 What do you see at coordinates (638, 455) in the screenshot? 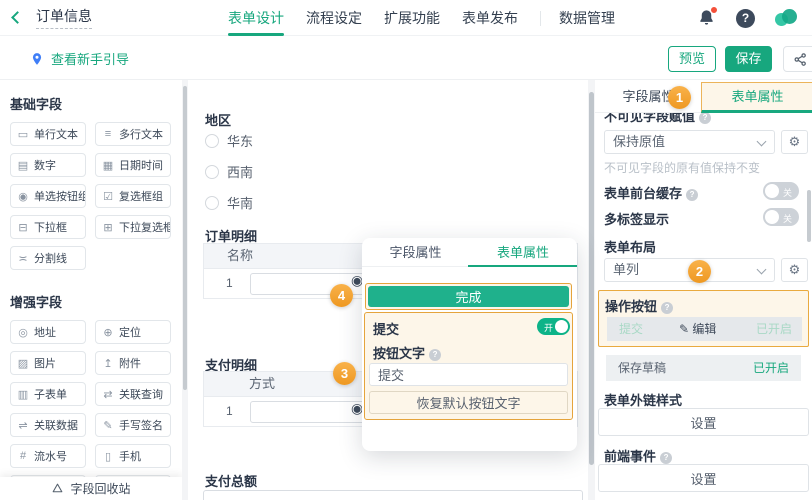
I see `frontend-events-label: 前端事件?` at bounding box center [638, 455].